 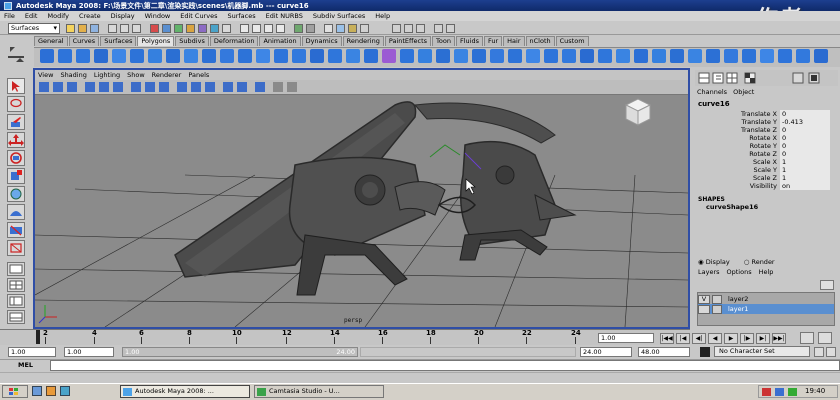 What do you see at coordinates (16, 194) in the screenshot?
I see `manipulator-tool-icon` at bounding box center [16, 194].